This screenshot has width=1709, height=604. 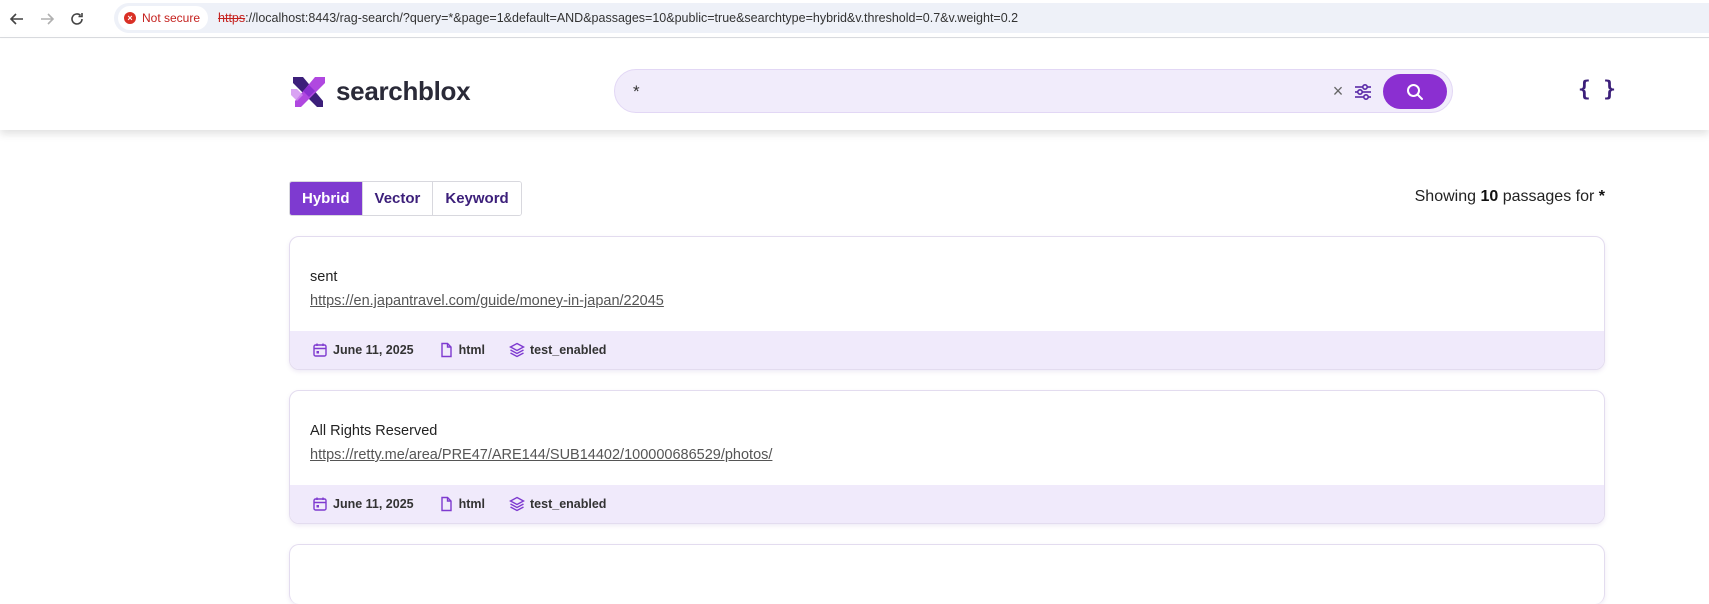 I want to click on search-button, so click(x=1415, y=91).